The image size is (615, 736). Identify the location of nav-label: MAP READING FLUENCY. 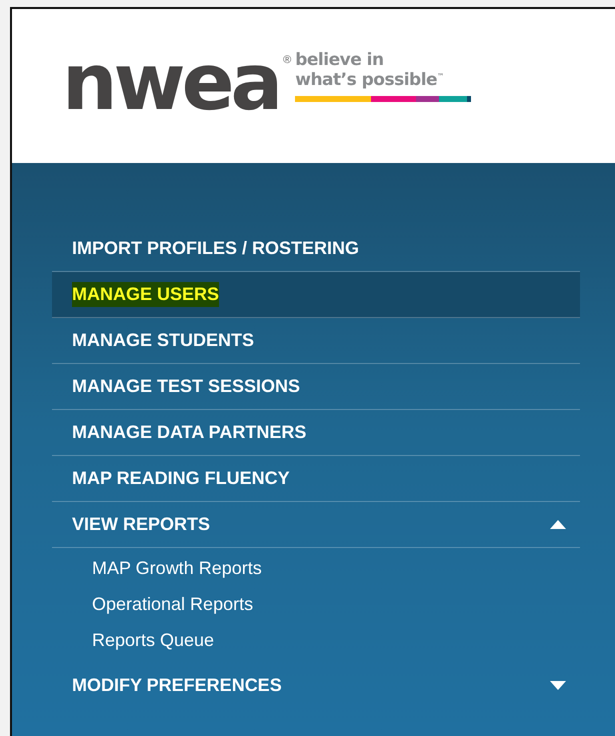
(181, 478).